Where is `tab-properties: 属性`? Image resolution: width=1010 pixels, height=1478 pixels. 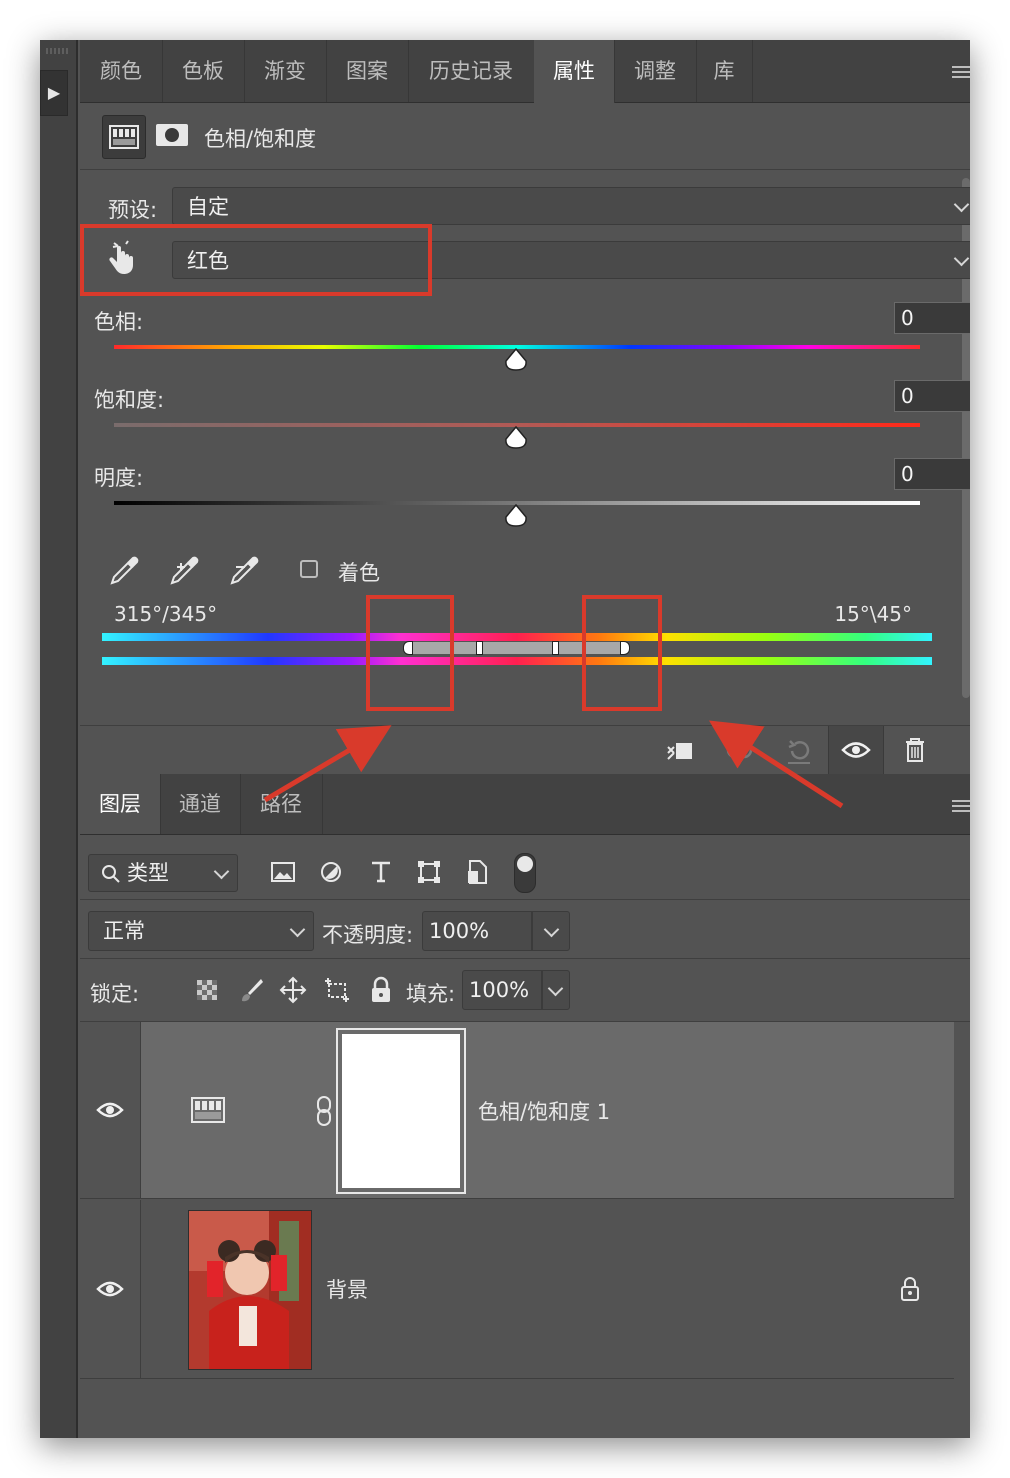 tab-properties: 属性 is located at coordinates (574, 71).